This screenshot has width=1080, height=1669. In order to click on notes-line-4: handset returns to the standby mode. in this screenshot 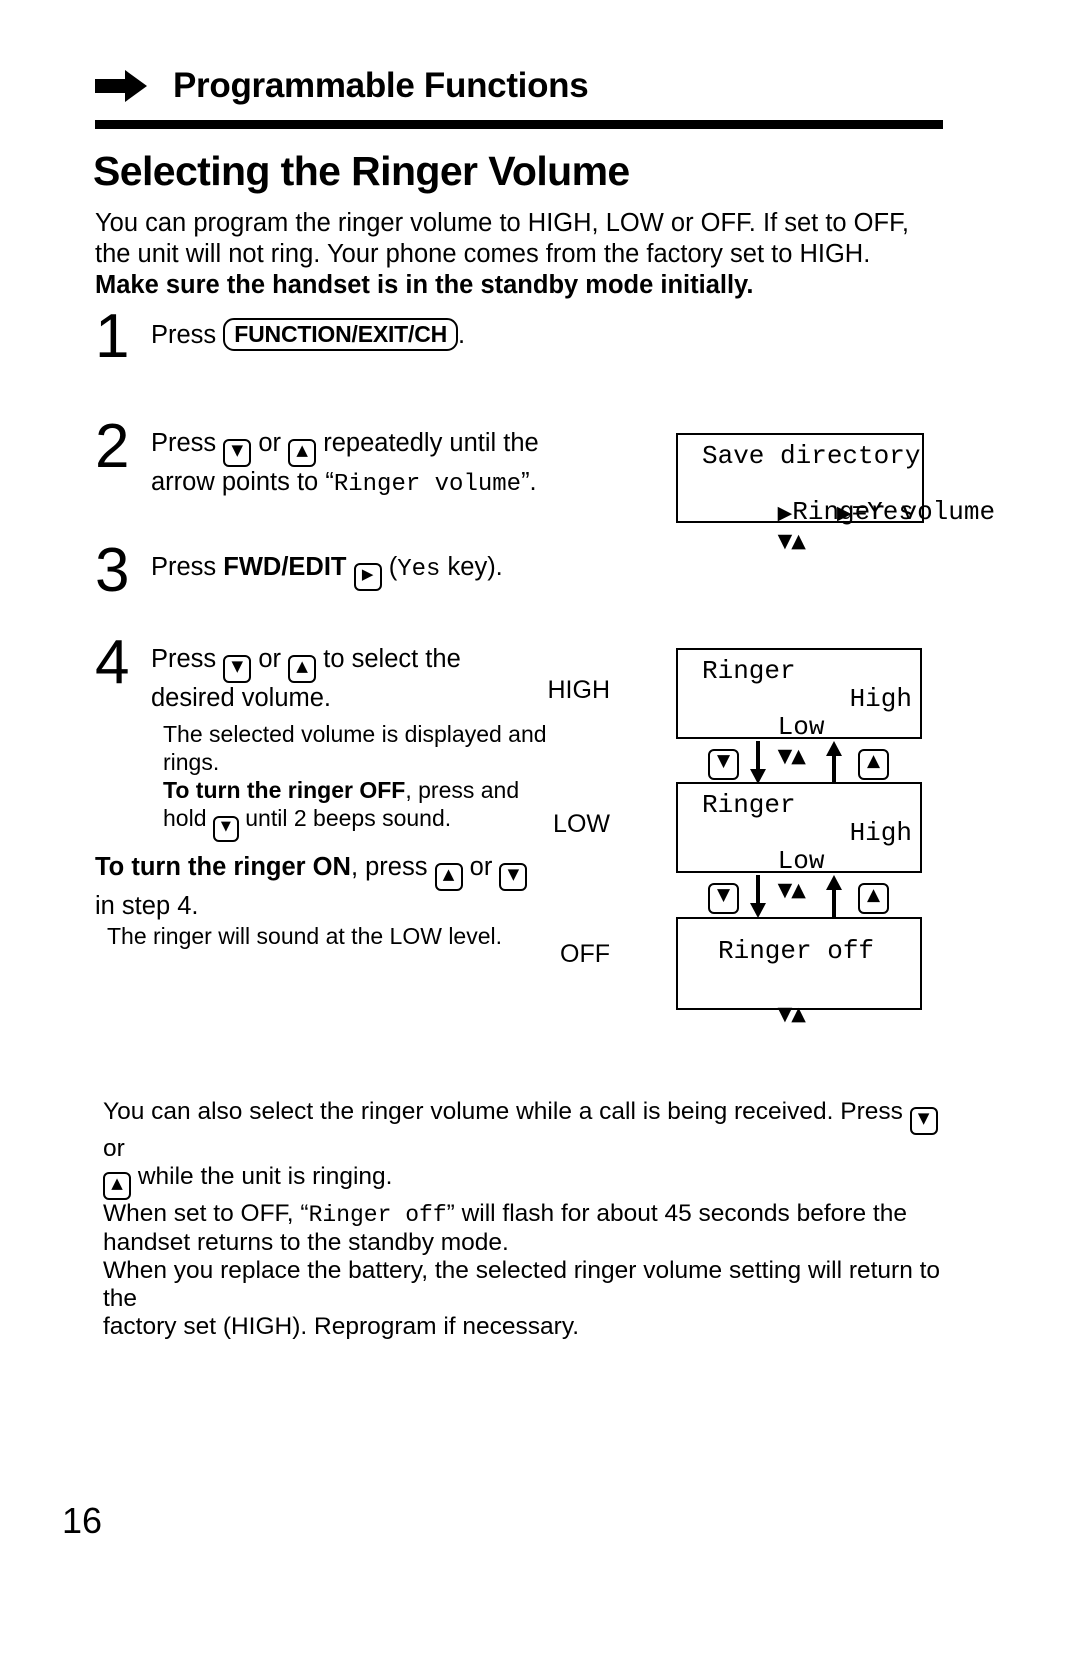, I will do `click(306, 1242)`.